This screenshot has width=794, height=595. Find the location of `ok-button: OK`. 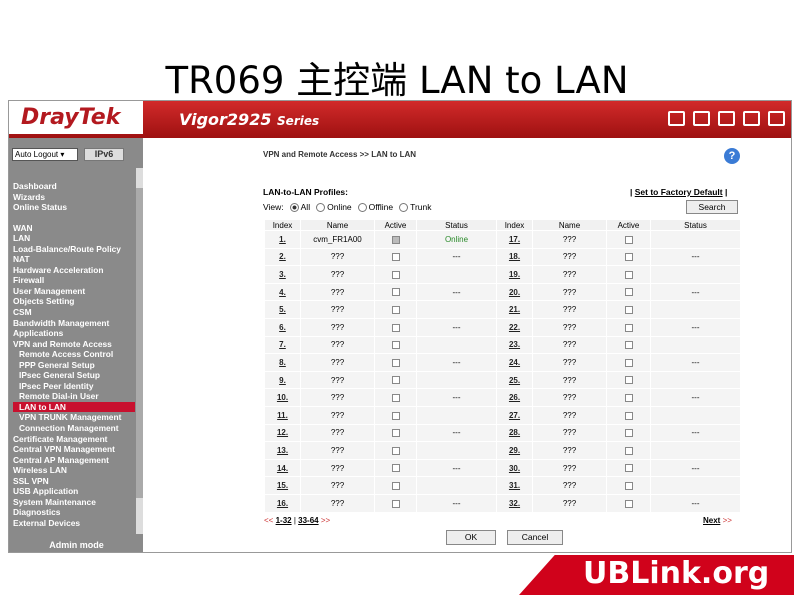

ok-button: OK is located at coordinates (471, 537).